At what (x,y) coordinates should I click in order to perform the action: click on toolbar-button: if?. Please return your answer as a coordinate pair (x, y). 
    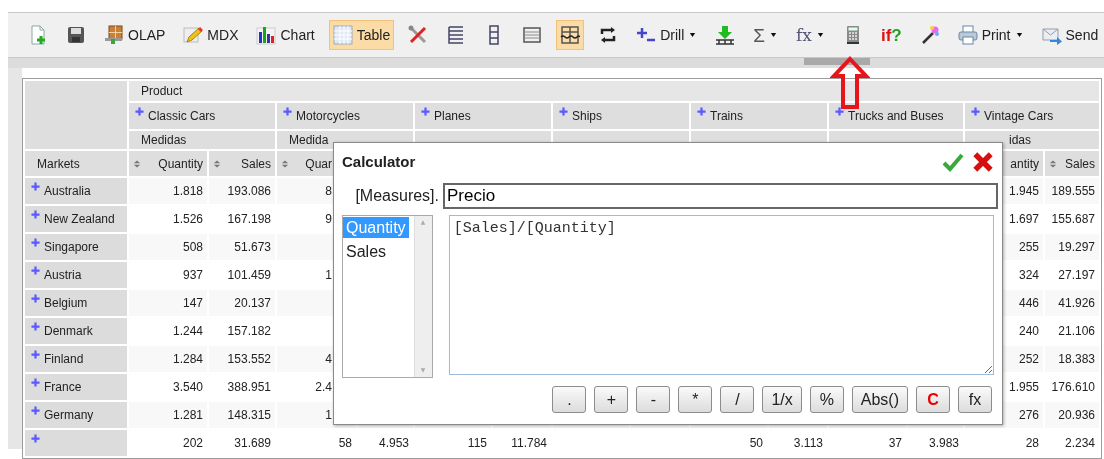
    Looking at the image, I should click on (891, 35).